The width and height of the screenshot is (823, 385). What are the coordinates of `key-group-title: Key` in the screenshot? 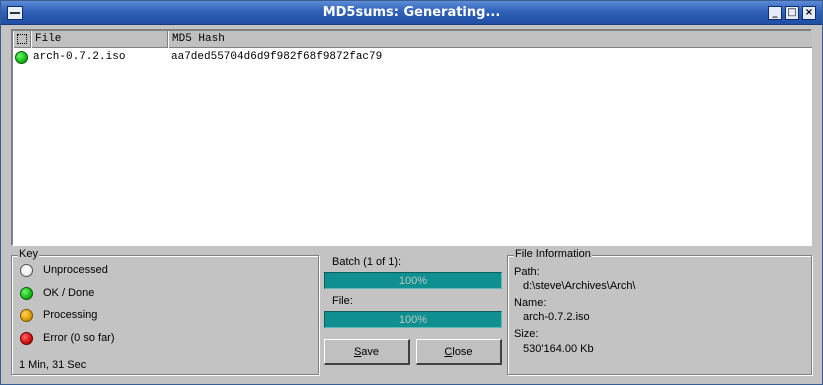 It's located at (28, 254).